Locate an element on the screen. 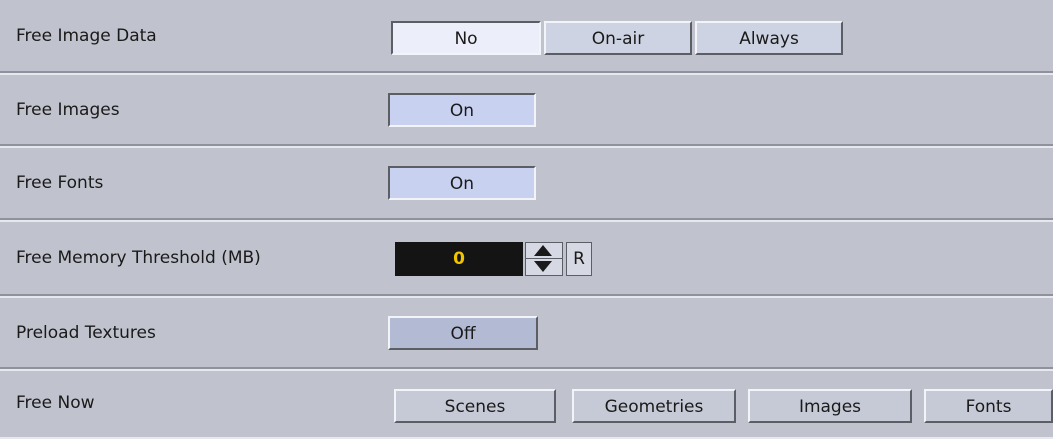 The image size is (1053, 439). preload-textures-toggle: Off is located at coordinates (463, 333).